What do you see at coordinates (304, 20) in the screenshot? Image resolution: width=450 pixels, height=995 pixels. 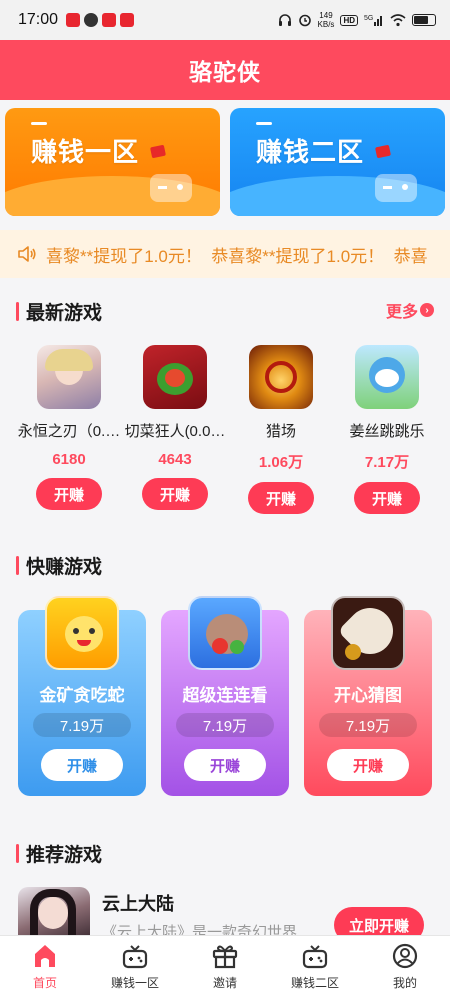 I see `alarm-icon` at bounding box center [304, 20].